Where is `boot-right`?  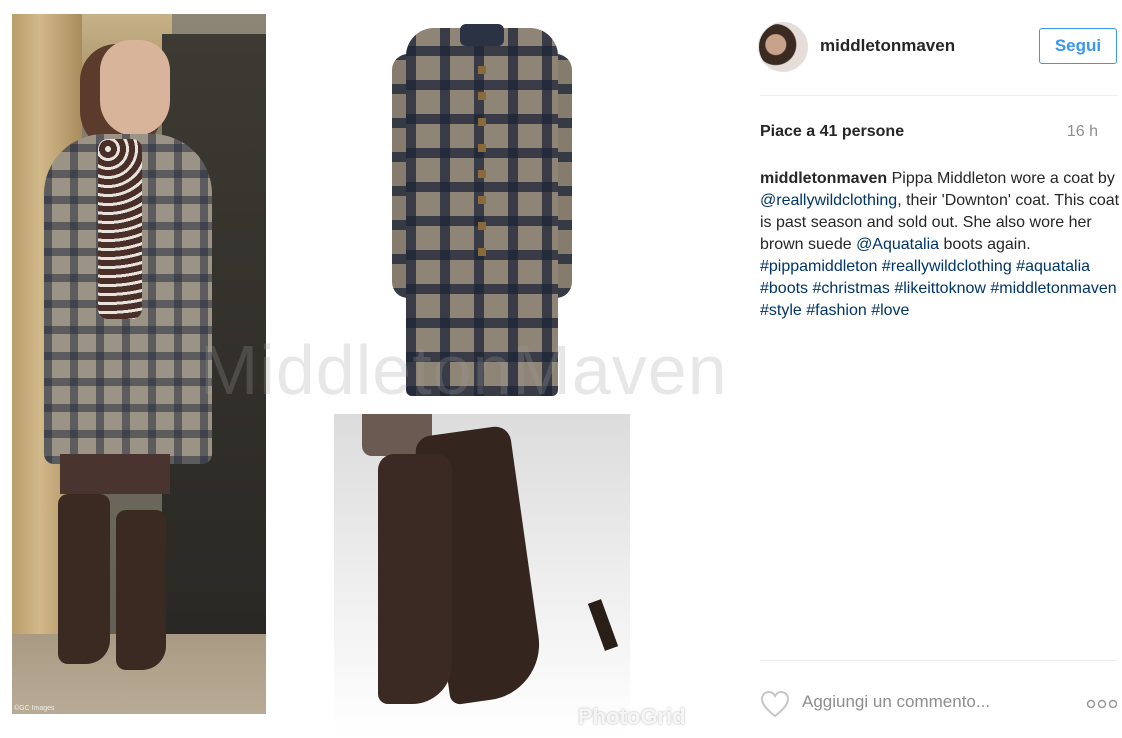 boot-right is located at coordinates (141, 590).